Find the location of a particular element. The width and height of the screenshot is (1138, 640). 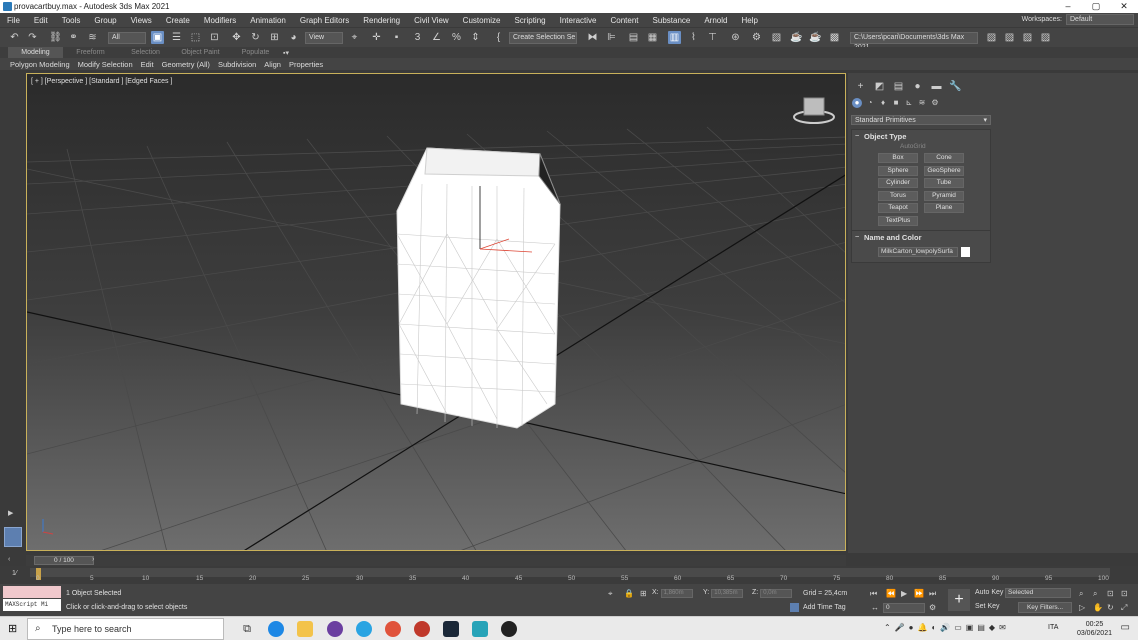

project-new-icon: ▨ is located at coordinates (1045, 37).